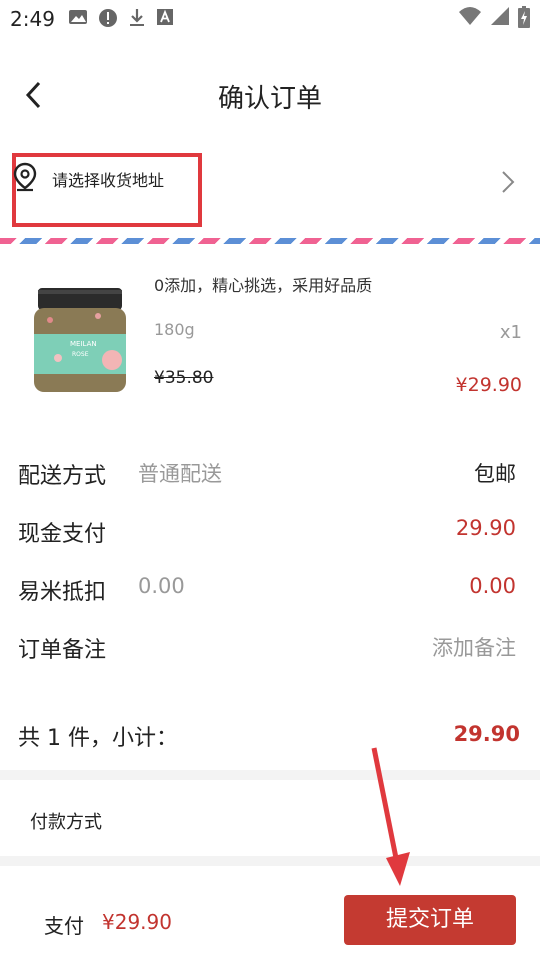 The image size is (540, 960). Describe the element at coordinates (161, 586) in the screenshot. I see `yimi-balance: 0.00` at that location.